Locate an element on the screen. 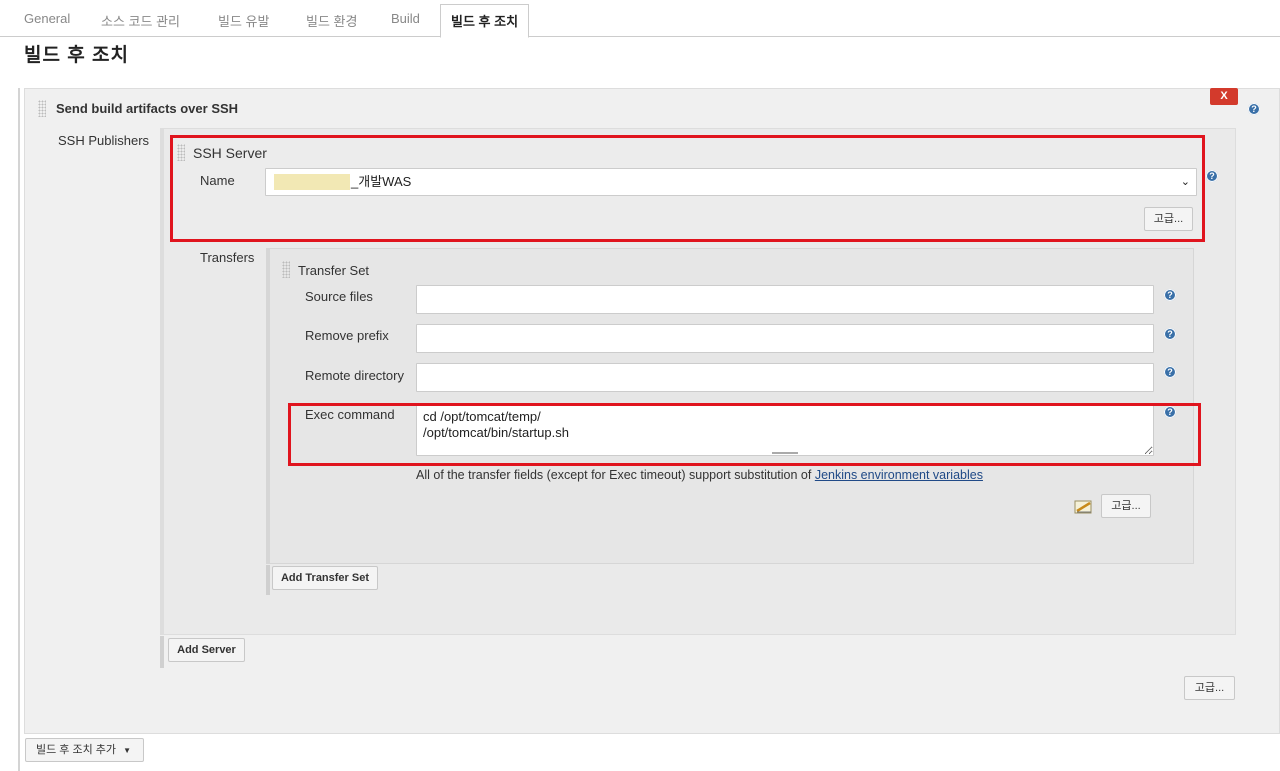  tab-post-build: 빌드 후 조치 is located at coordinates (485, 21).